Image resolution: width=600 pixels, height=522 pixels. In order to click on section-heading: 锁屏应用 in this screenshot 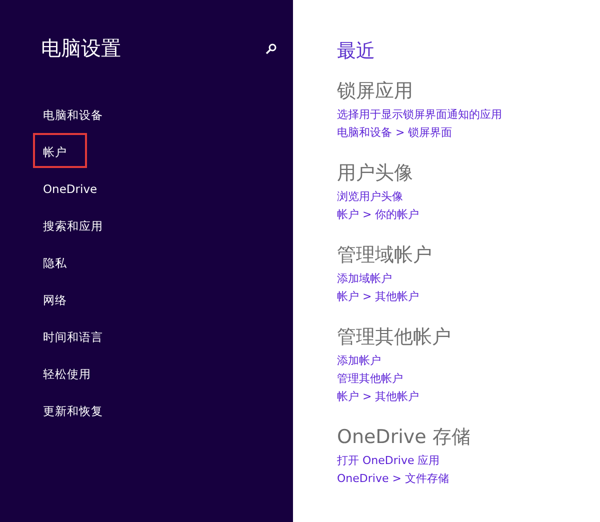, I will do `click(375, 91)`.